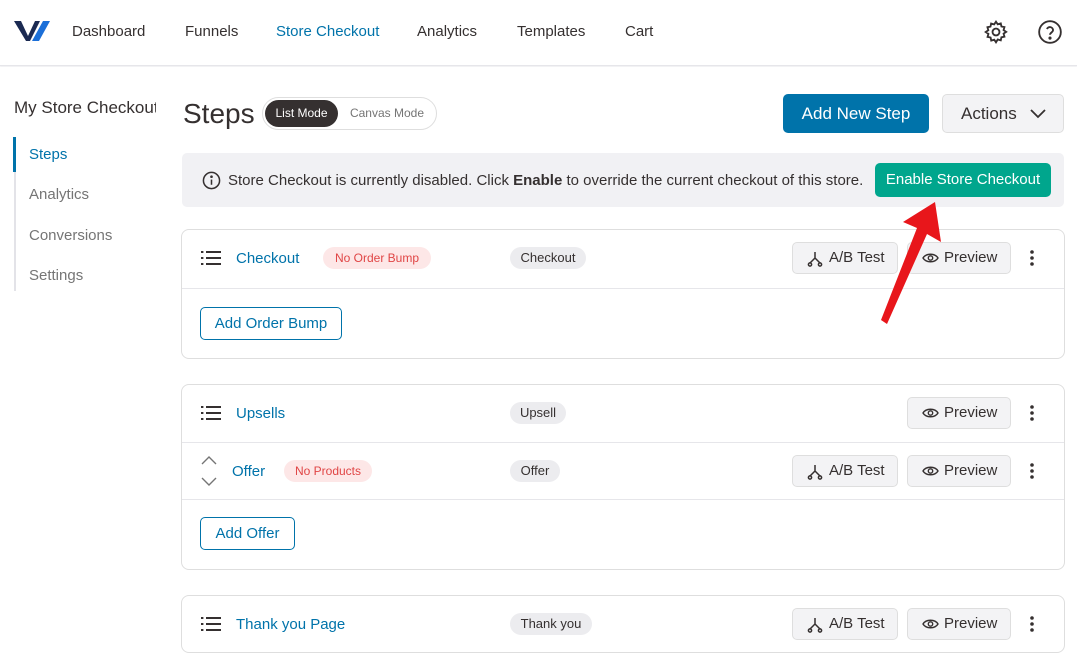 This screenshot has width=1077, height=664. Describe the element at coordinates (551, 624) in the screenshot. I see `thankyou-type-badge: Thank you` at that location.